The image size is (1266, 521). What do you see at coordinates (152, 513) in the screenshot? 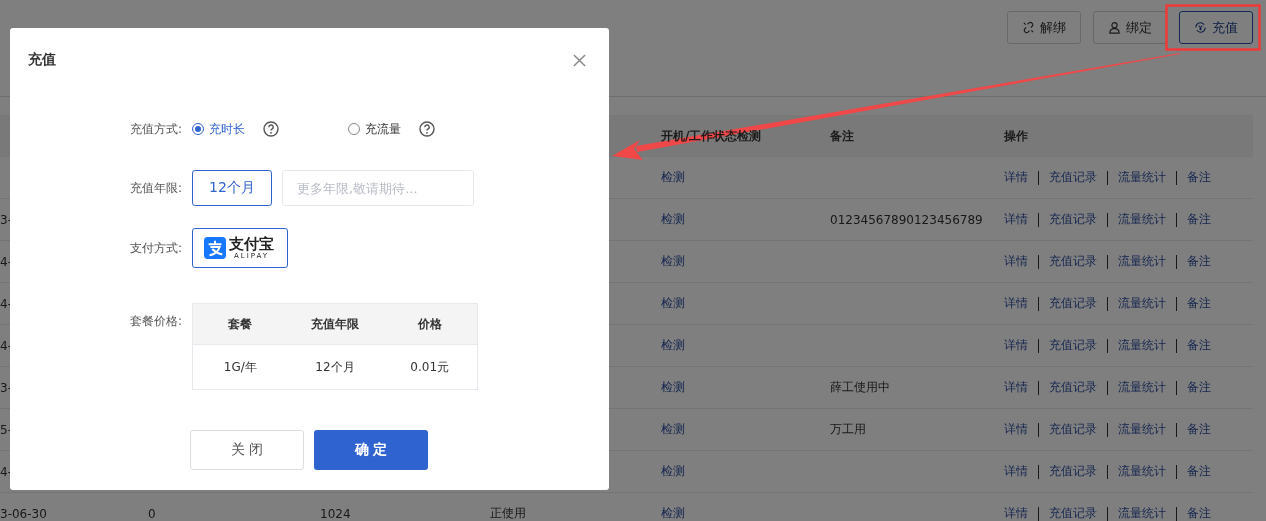
I see `table-cell: 0` at bounding box center [152, 513].